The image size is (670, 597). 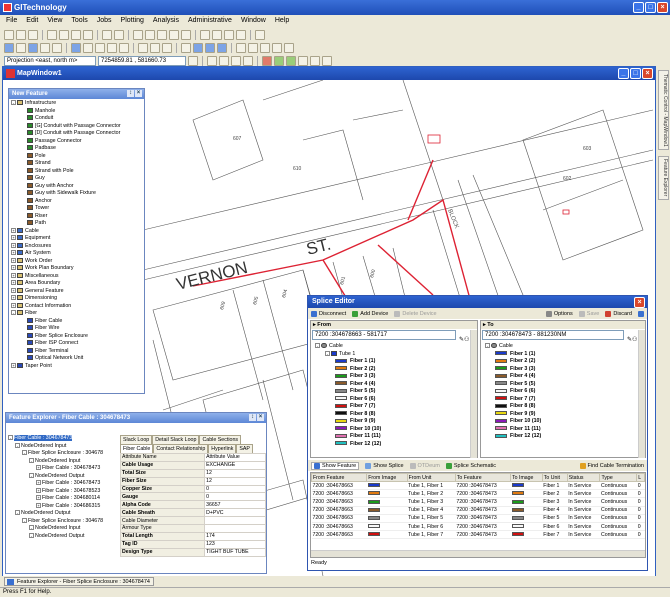 I want to click on paste-icon, so click(x=88, y=34).